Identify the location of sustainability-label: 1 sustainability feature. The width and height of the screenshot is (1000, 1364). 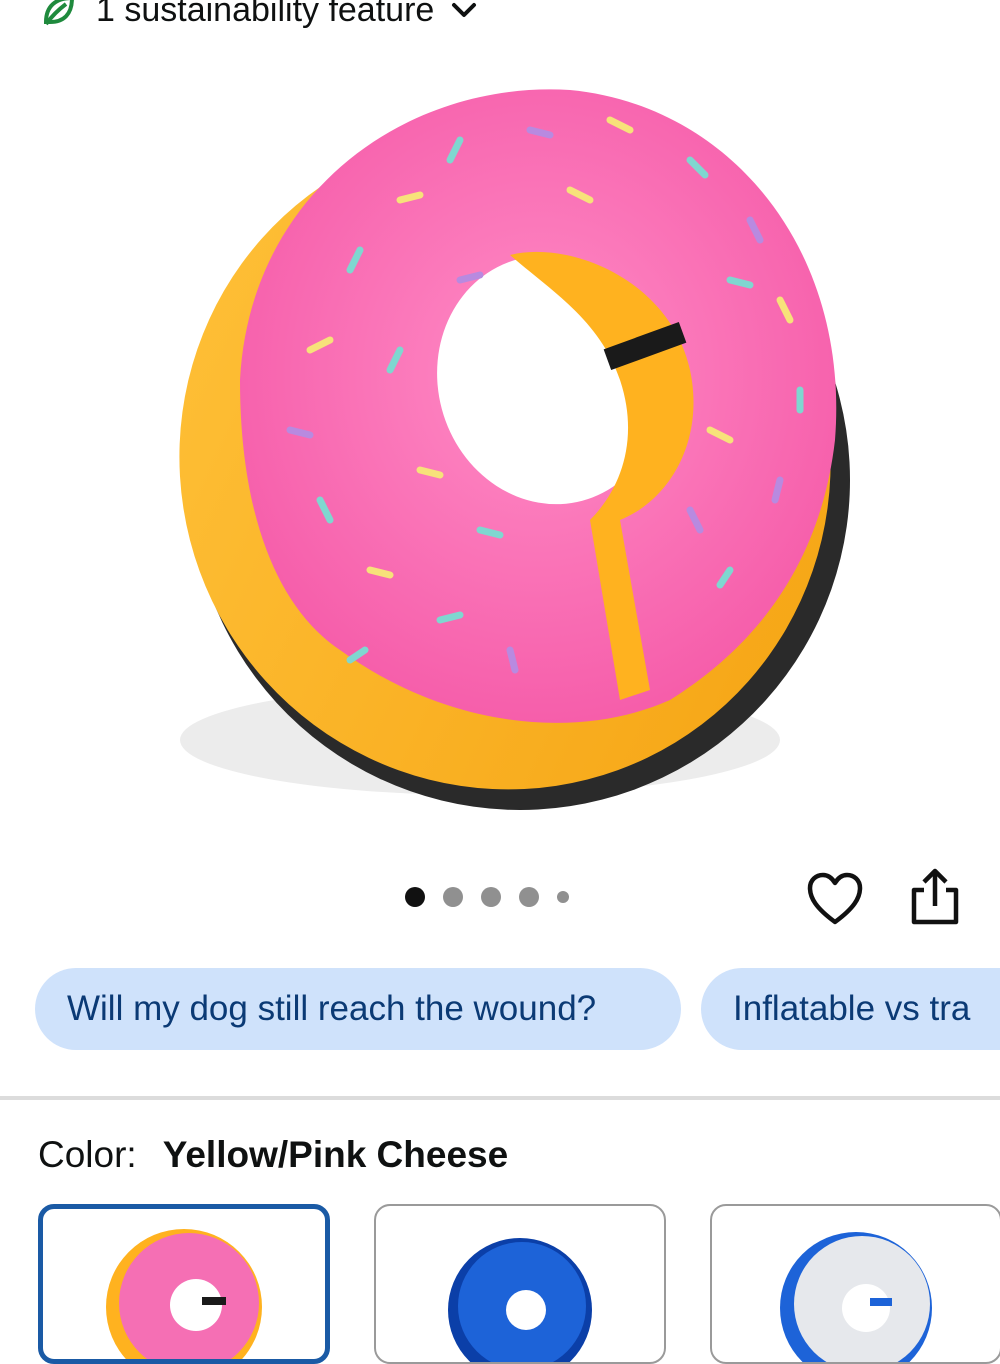
(265, 14).